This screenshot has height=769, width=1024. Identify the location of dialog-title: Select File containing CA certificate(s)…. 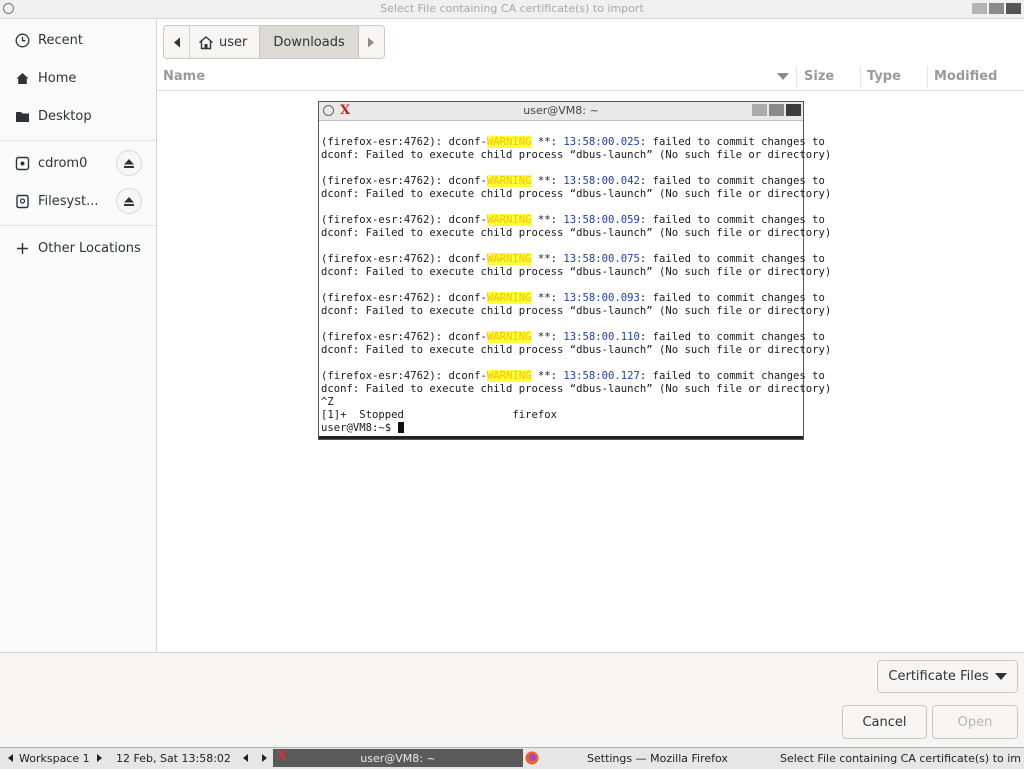
(512, 8).